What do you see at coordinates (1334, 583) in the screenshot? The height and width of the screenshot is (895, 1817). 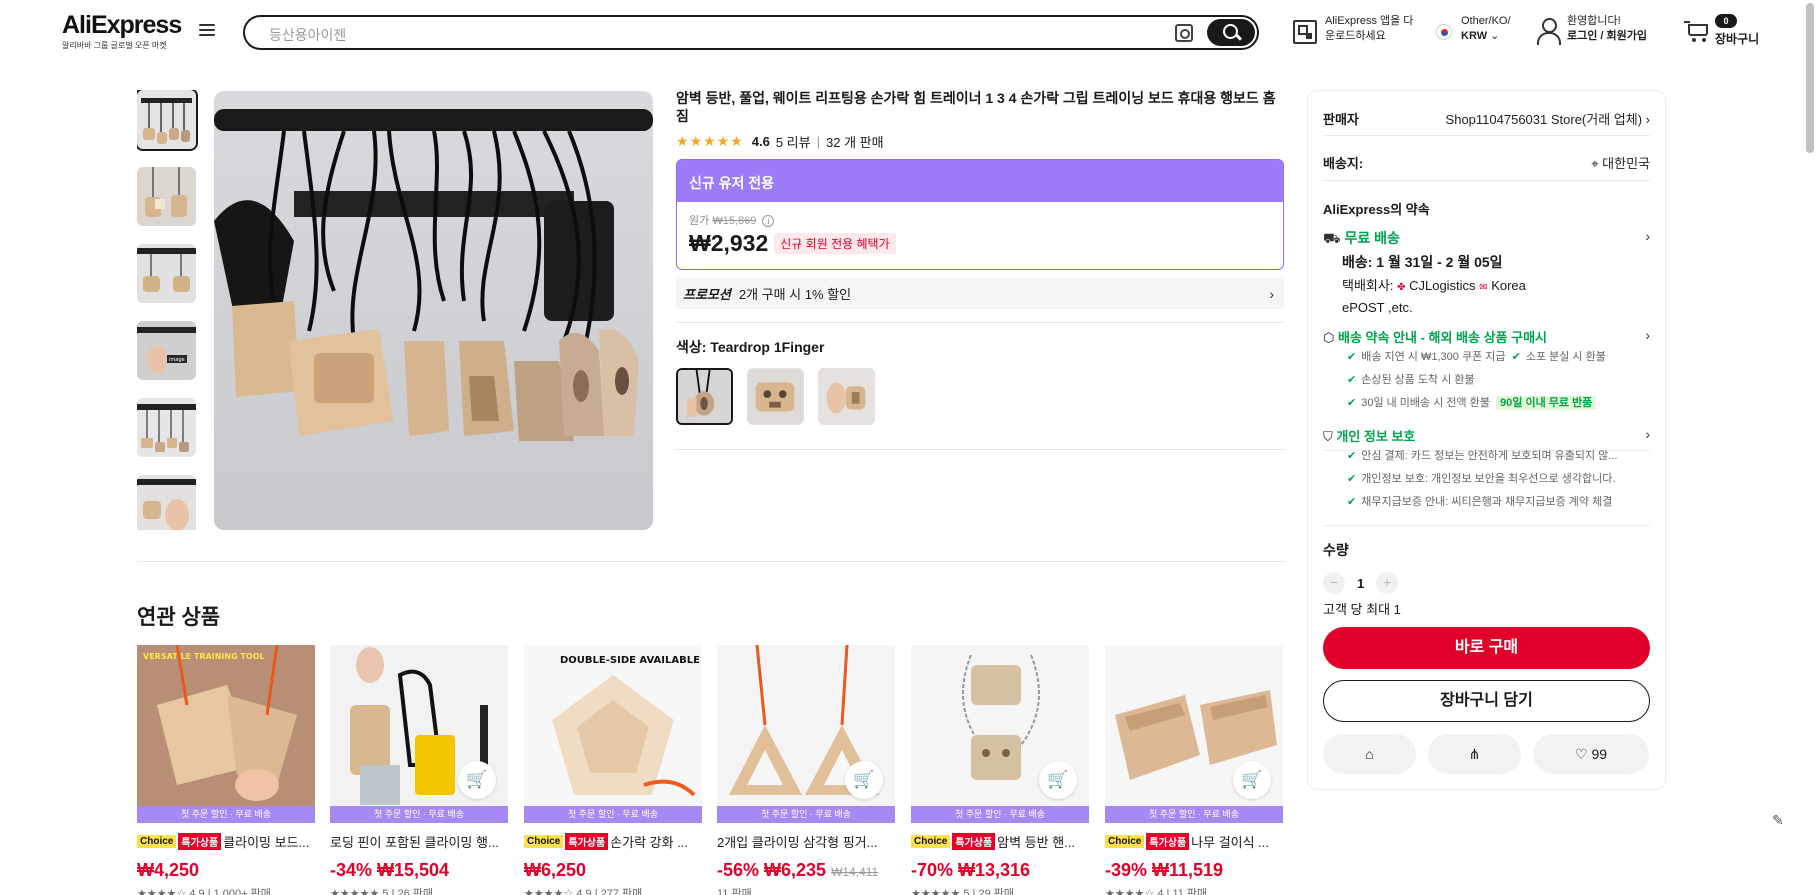 I see `quantity-decrease-button: −` at bounding box center [1334, 583].